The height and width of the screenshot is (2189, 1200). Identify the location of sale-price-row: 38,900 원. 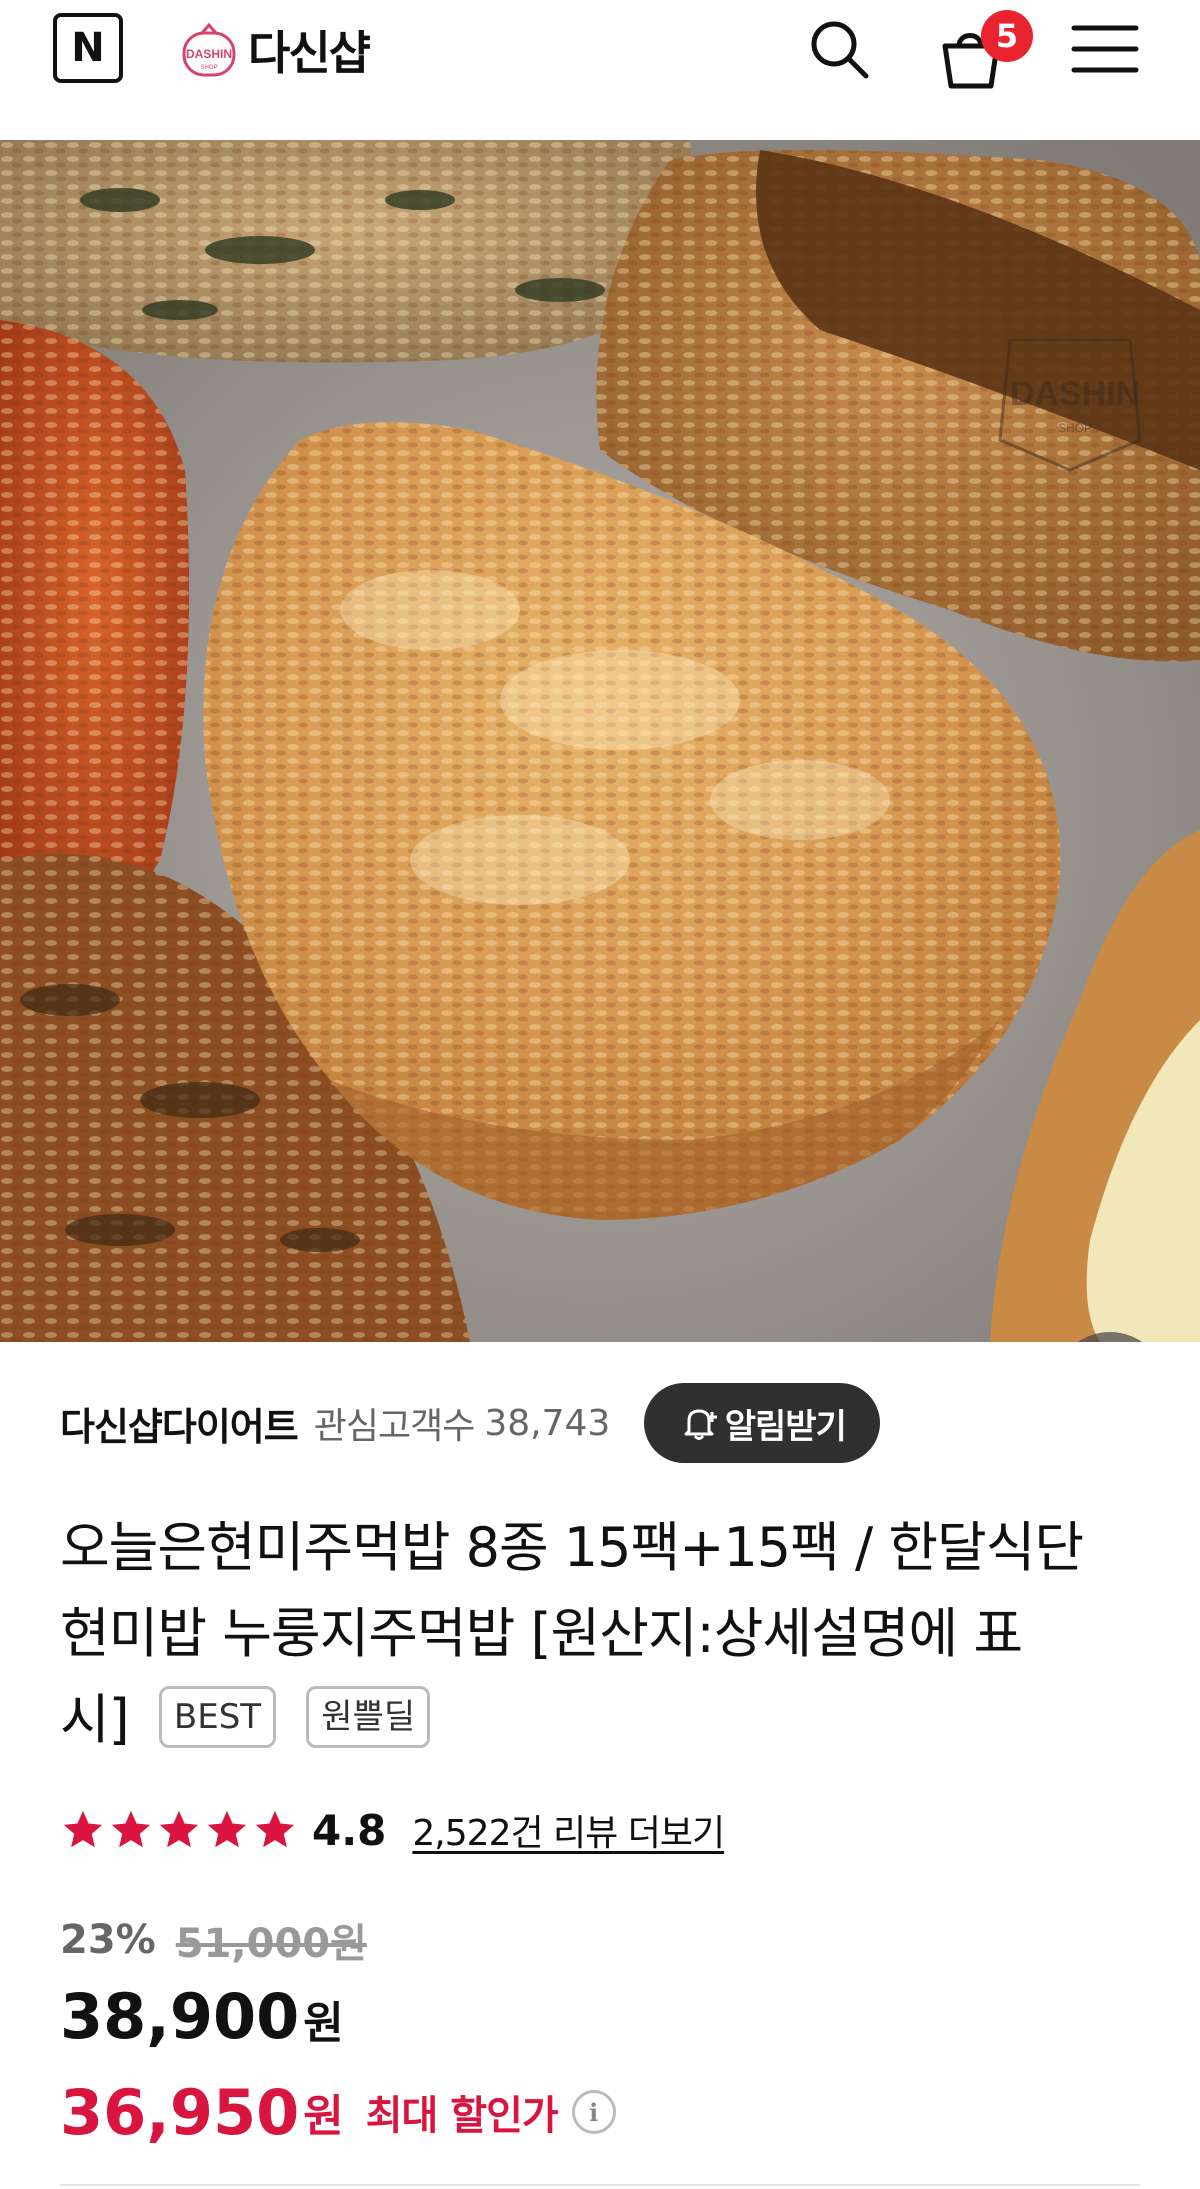
(202, 2020).